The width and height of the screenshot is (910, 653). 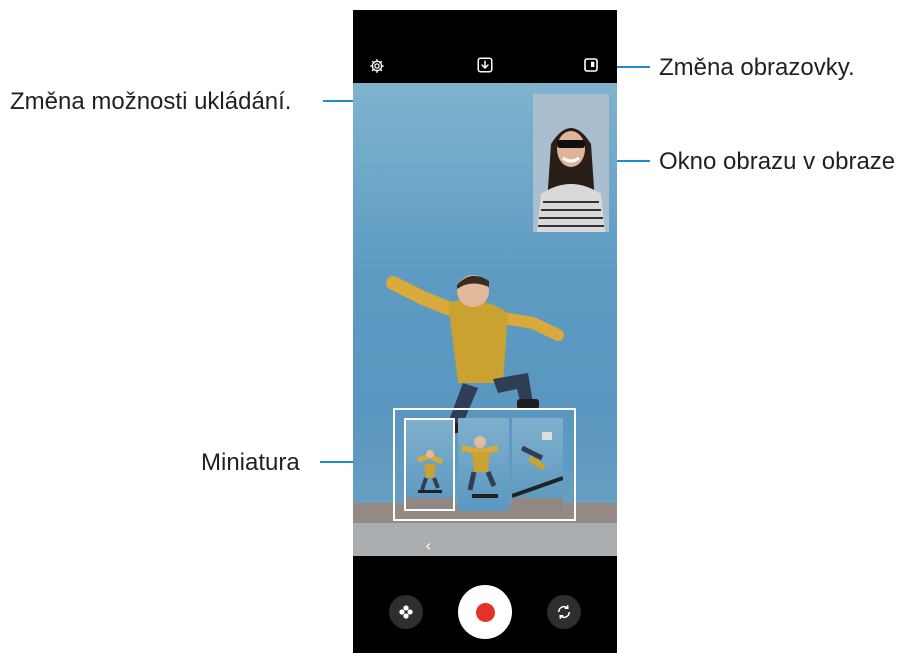 I want to click on callout-pip-window: Okno obrazu v obraze, so click(x=777, y=161).